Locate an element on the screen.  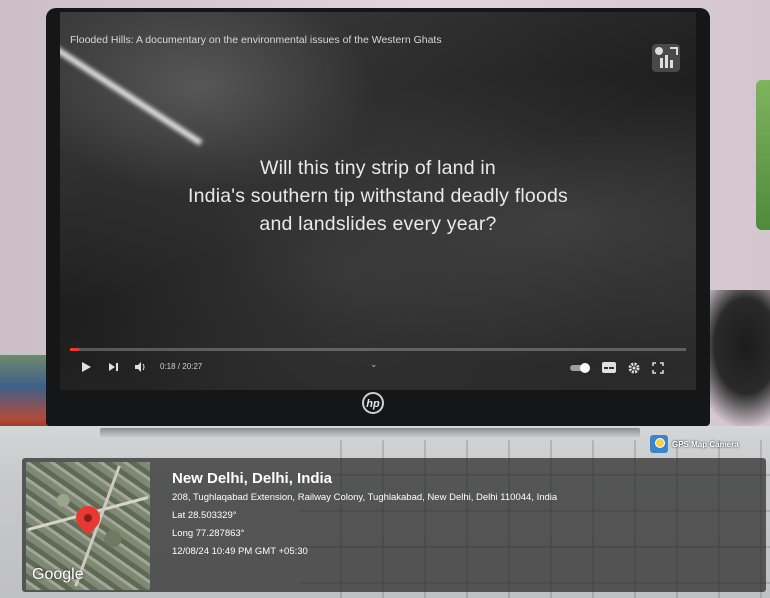
google-logo: Google is located at coordinates (58, 574).